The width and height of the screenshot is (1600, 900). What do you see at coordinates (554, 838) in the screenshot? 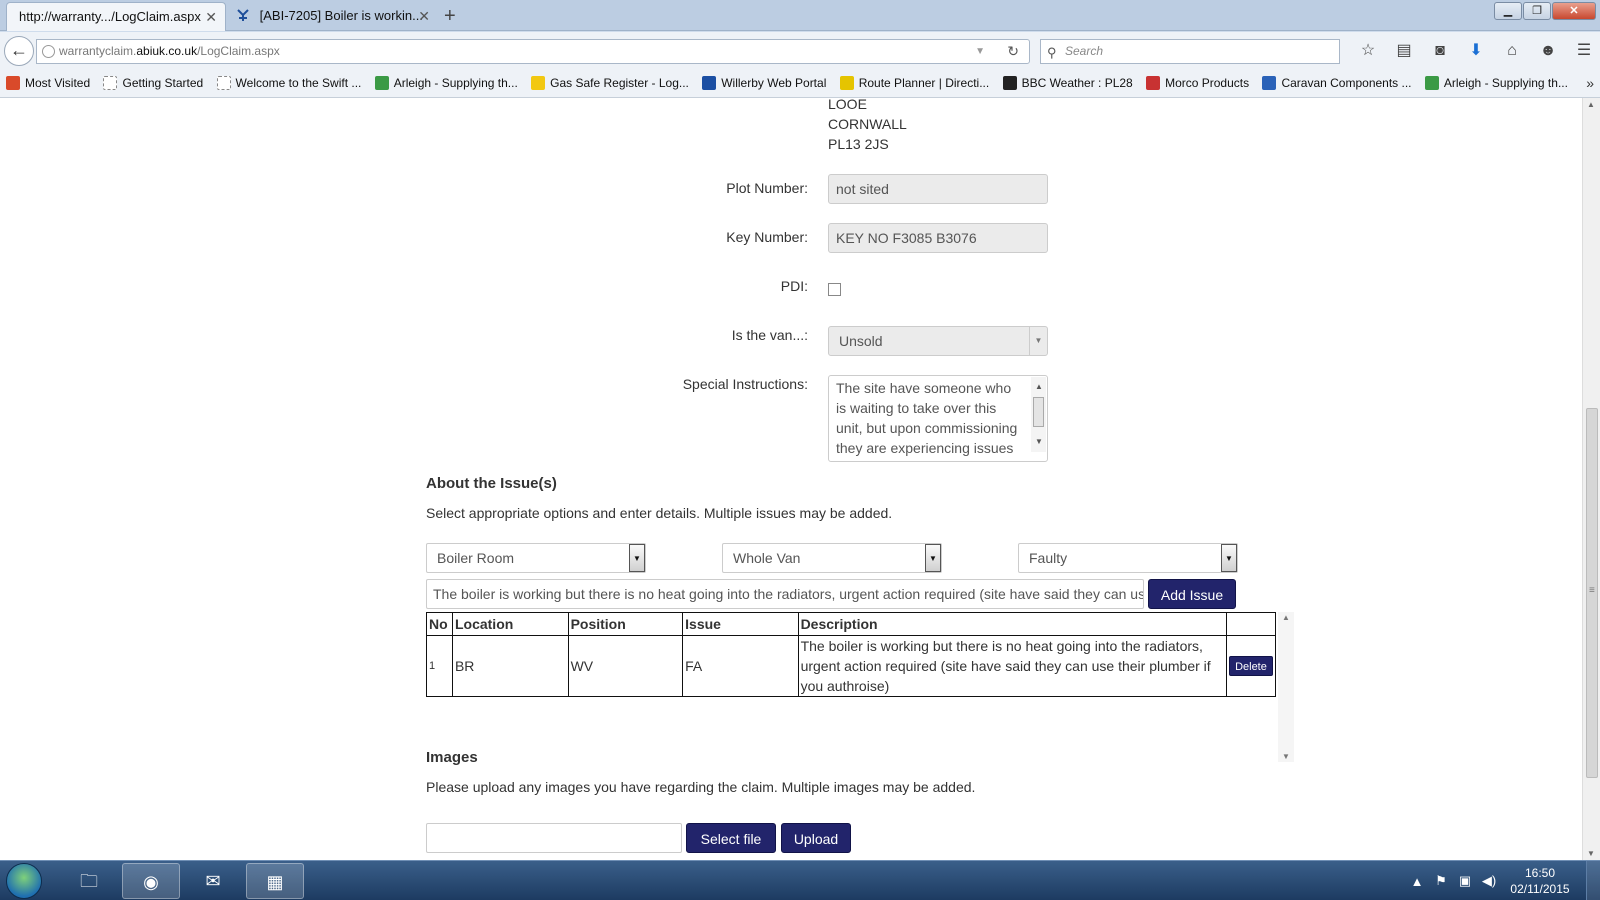
I see `file-path-input` at bounding box center [554, 838].